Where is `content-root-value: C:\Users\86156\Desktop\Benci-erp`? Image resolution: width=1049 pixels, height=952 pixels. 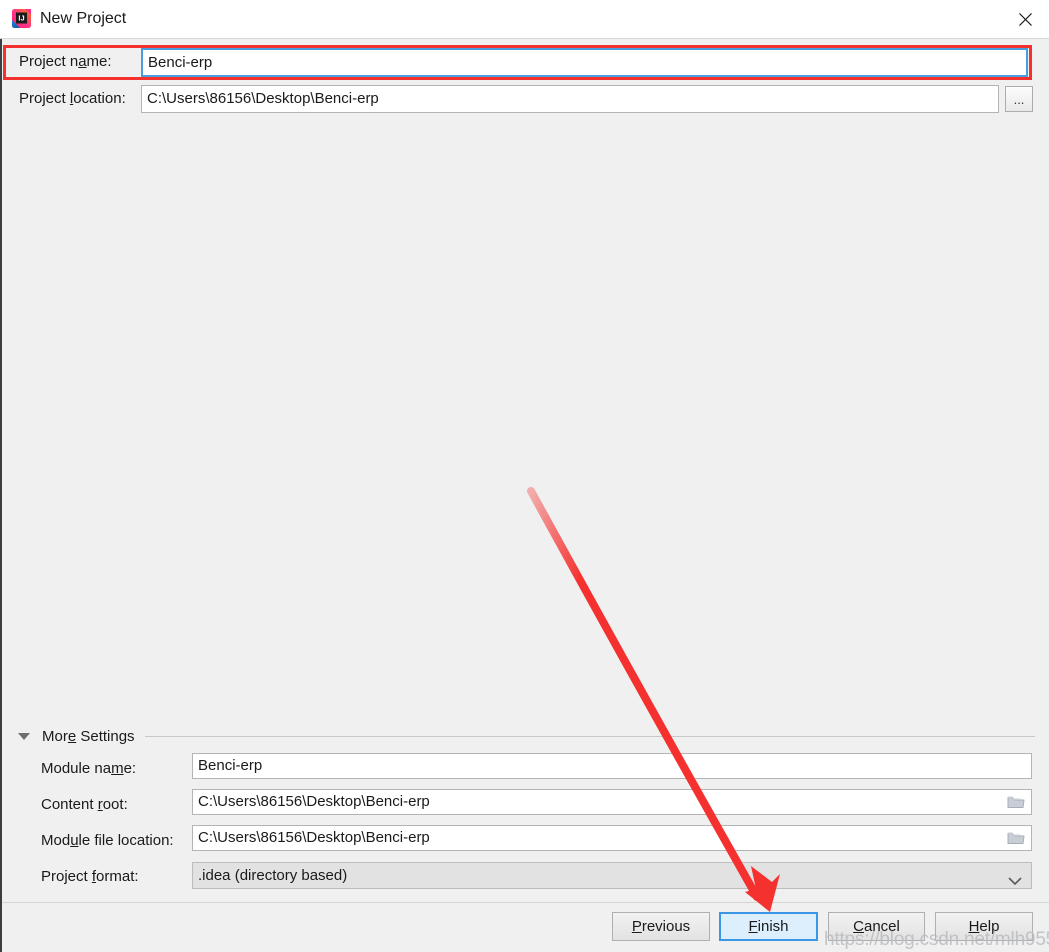 content-root-value: C:\Users\86156\Desktop\Benci-erp is located at coordinates (314, 801).